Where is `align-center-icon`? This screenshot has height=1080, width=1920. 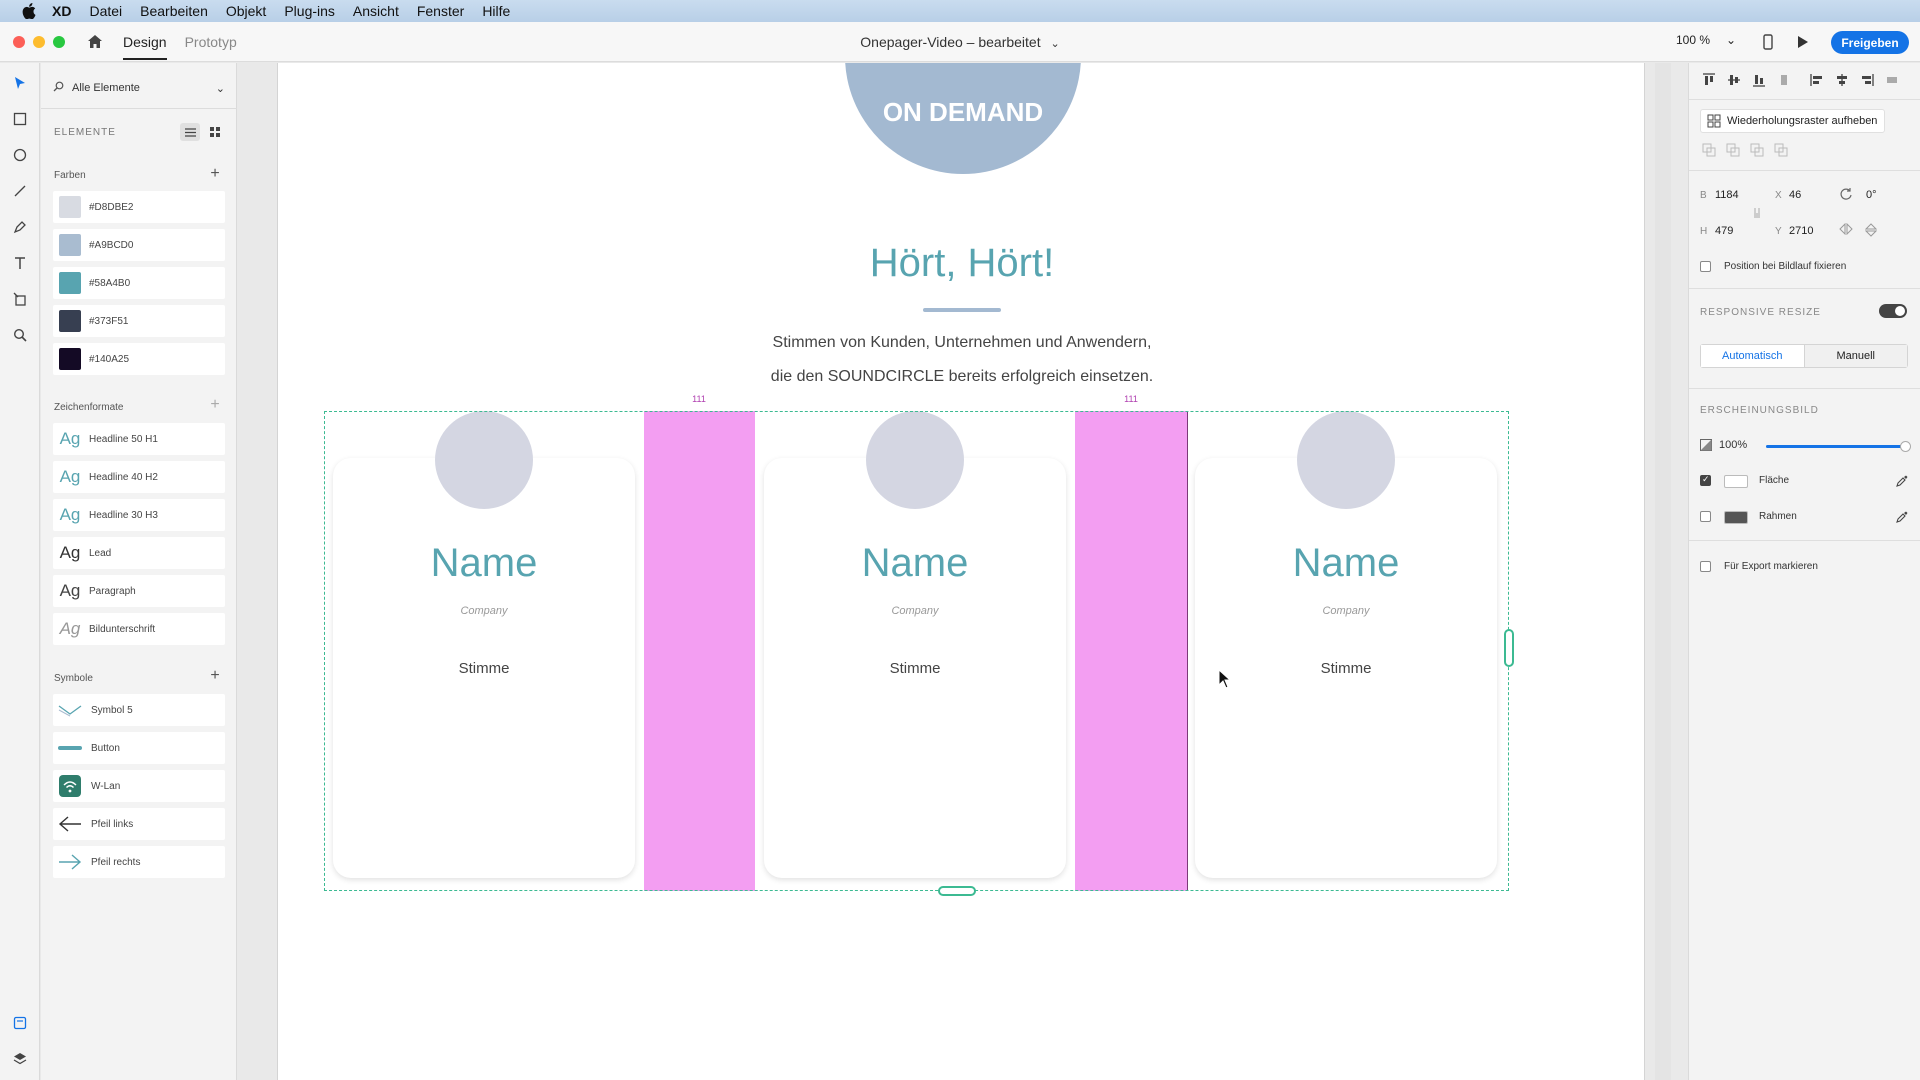 align-center-icon is located at coordinates (1842, 80).